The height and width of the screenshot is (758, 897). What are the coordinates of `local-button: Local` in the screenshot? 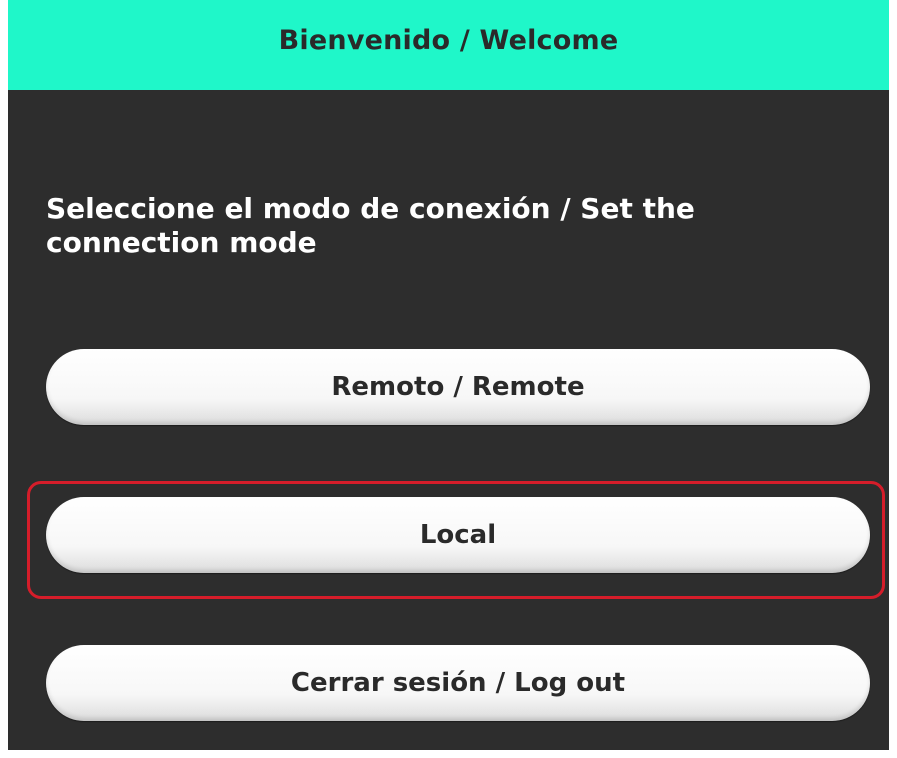 It's located at (458, 535).